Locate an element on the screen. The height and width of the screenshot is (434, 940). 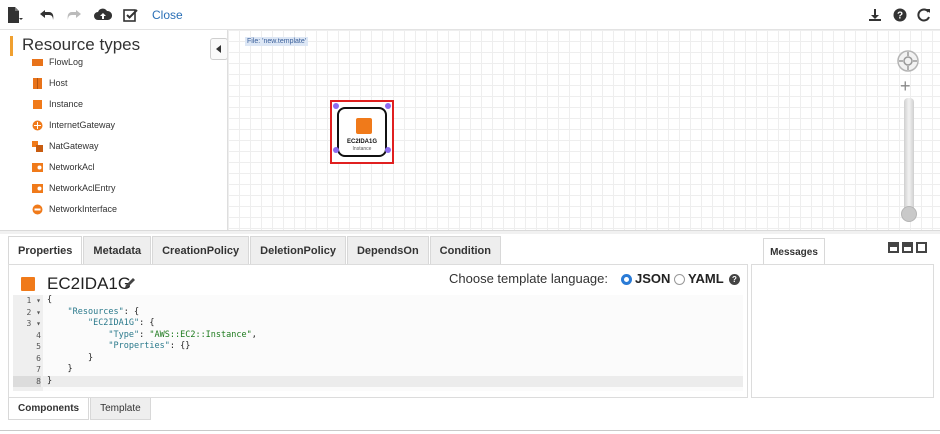
zoom-in-icon: + is located at coordinates (905, 86).